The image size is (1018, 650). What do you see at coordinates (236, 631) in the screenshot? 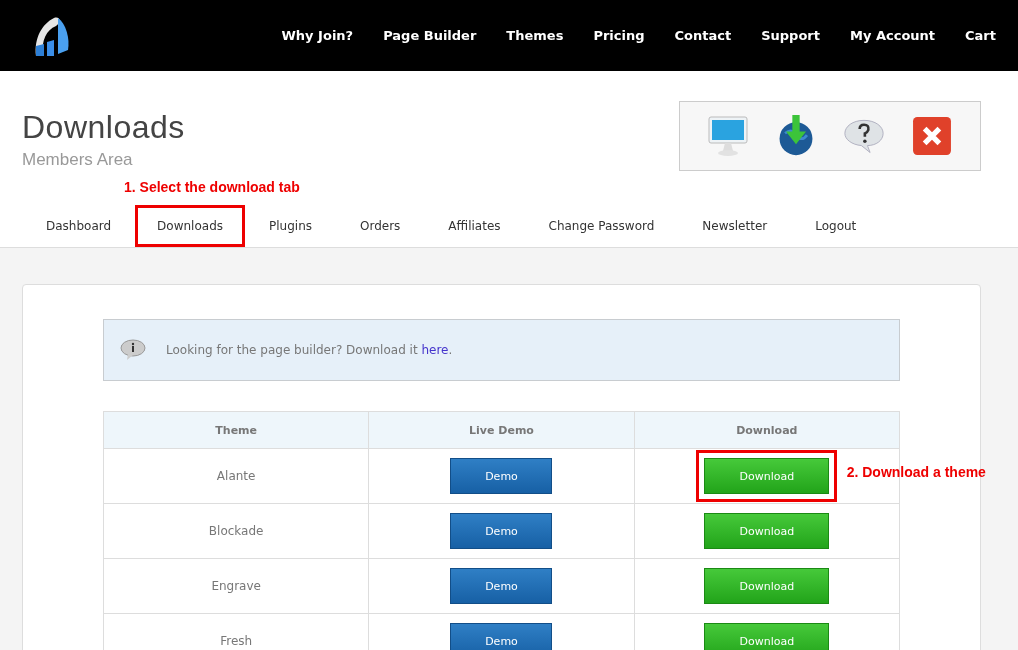
I see `table-cell: Fresh` at bounding box center [236, 631].